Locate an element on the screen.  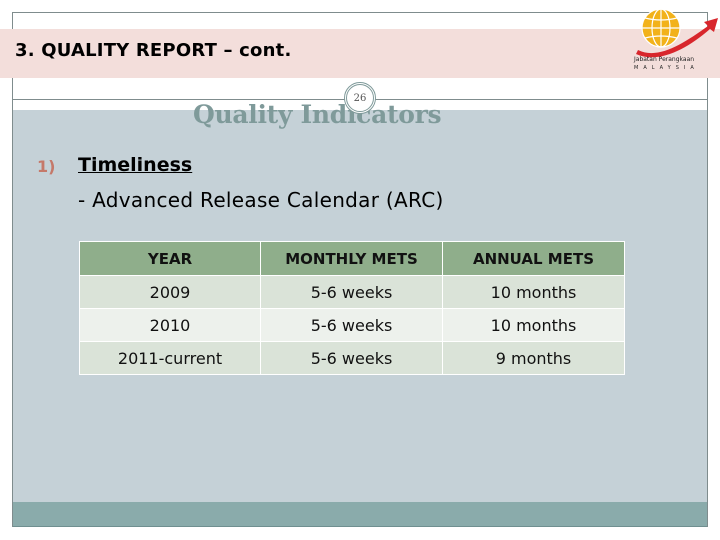
slide-header-title: 3. QUALITY REPORT – cont. is located at coordinates (153, 50).